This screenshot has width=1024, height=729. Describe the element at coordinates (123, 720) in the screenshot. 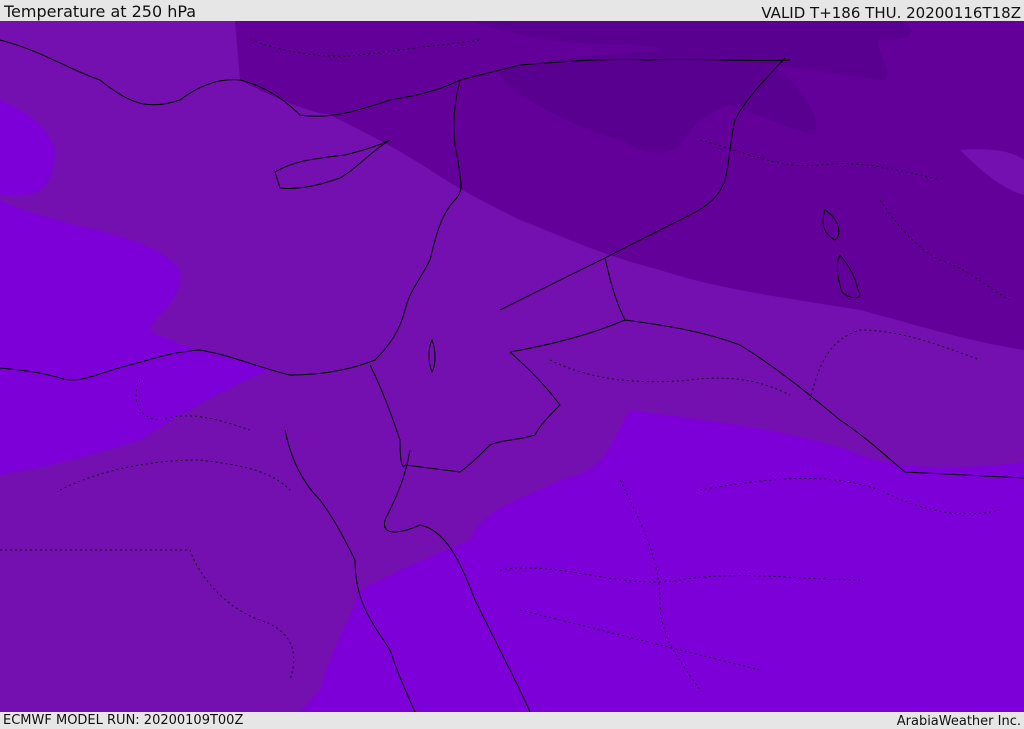

I see `model-run-label: ECMWF MODEL RUN: 20200109T00Z` at that location.